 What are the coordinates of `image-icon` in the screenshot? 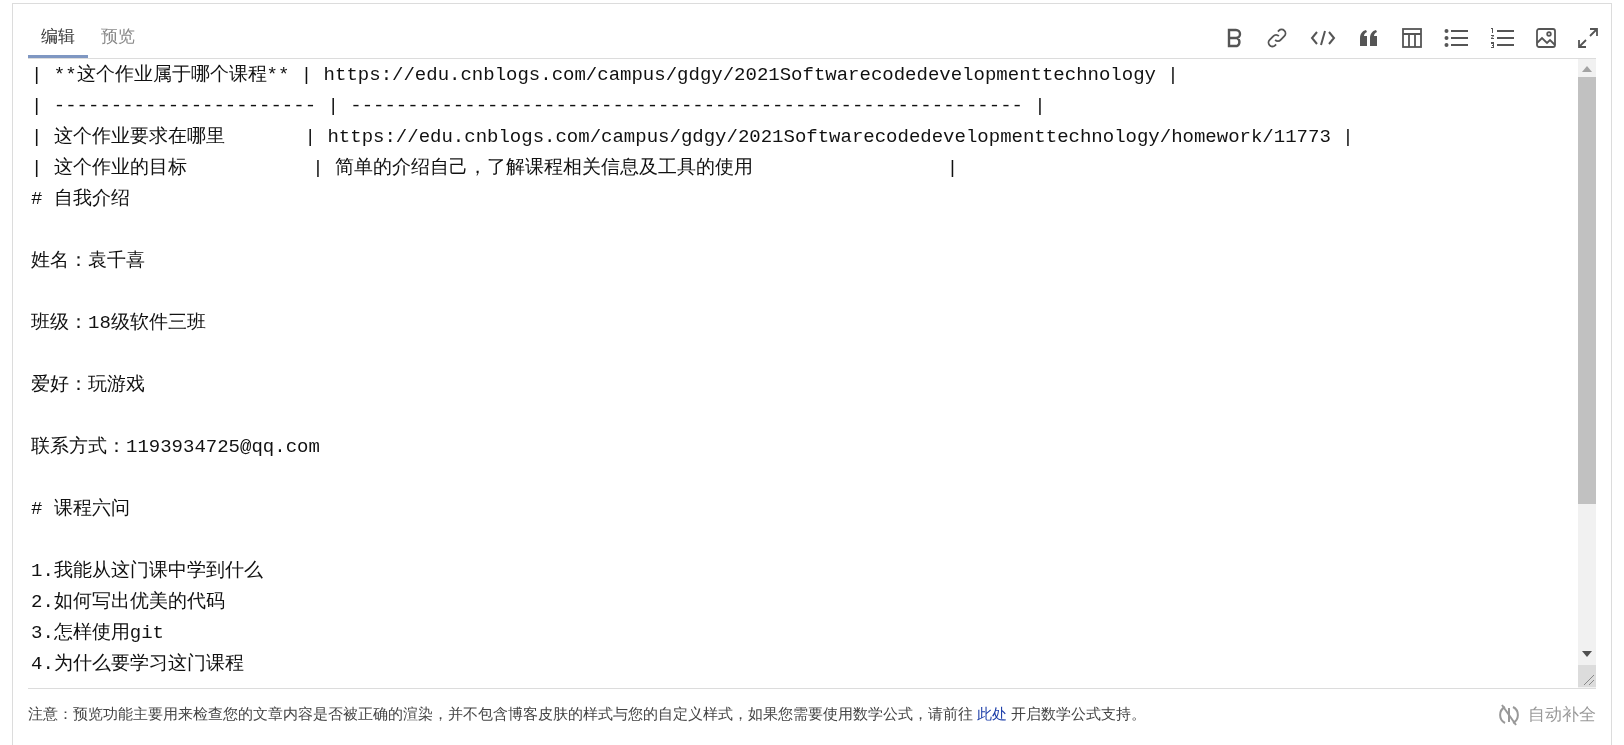 It's located at (1546, 38).